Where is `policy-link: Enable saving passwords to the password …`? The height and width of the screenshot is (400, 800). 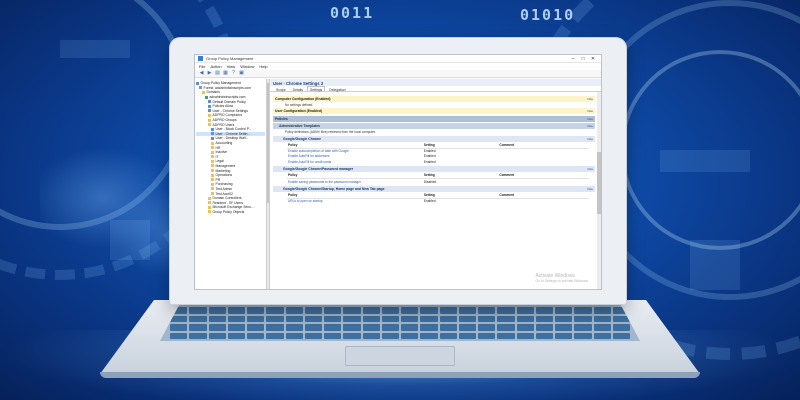 policy-link: Enable saving passwords to the password … is located at coordinates (355, 181).